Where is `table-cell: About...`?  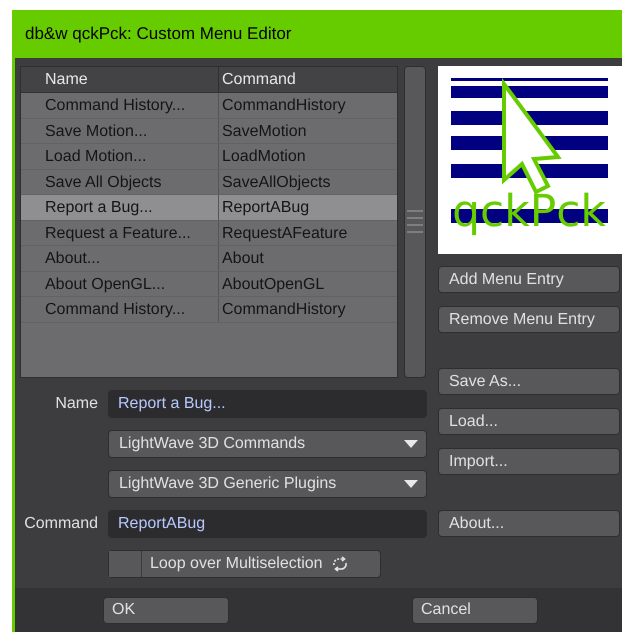
table-cell: About... is located at coordinates (120, 258).